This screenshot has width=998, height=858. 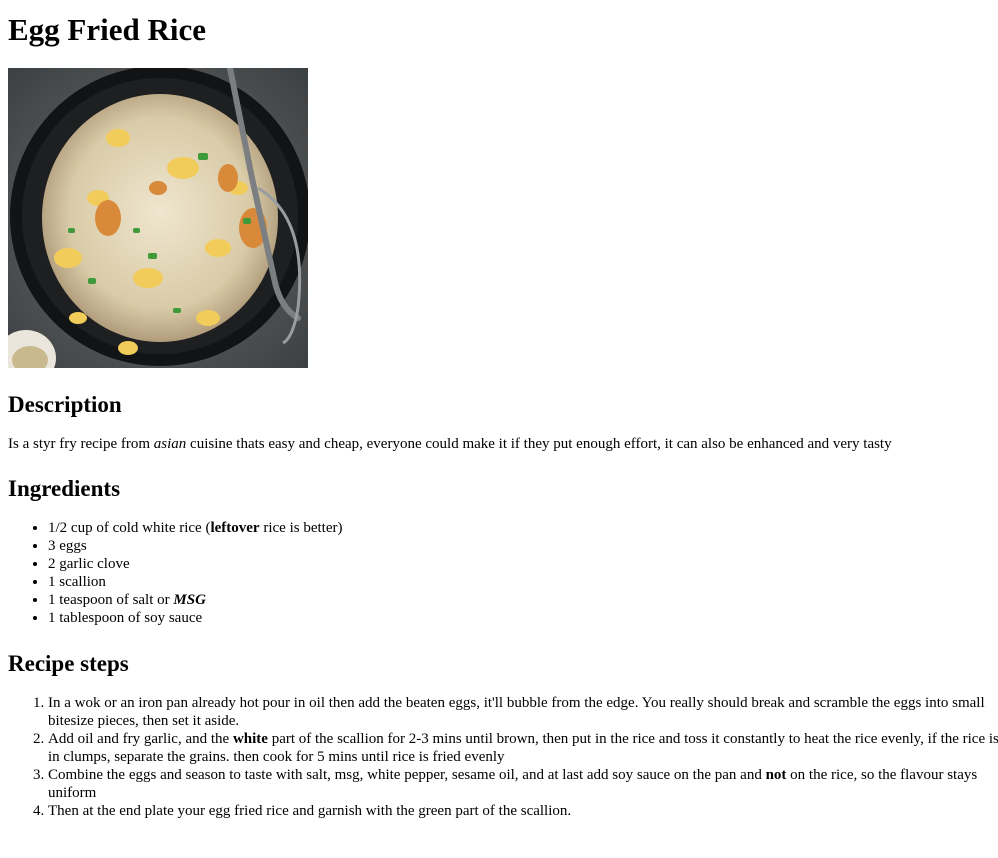 I want to click on ingredient-item: 1 tablespoon of soy sauce, so click(x=523, y=618).